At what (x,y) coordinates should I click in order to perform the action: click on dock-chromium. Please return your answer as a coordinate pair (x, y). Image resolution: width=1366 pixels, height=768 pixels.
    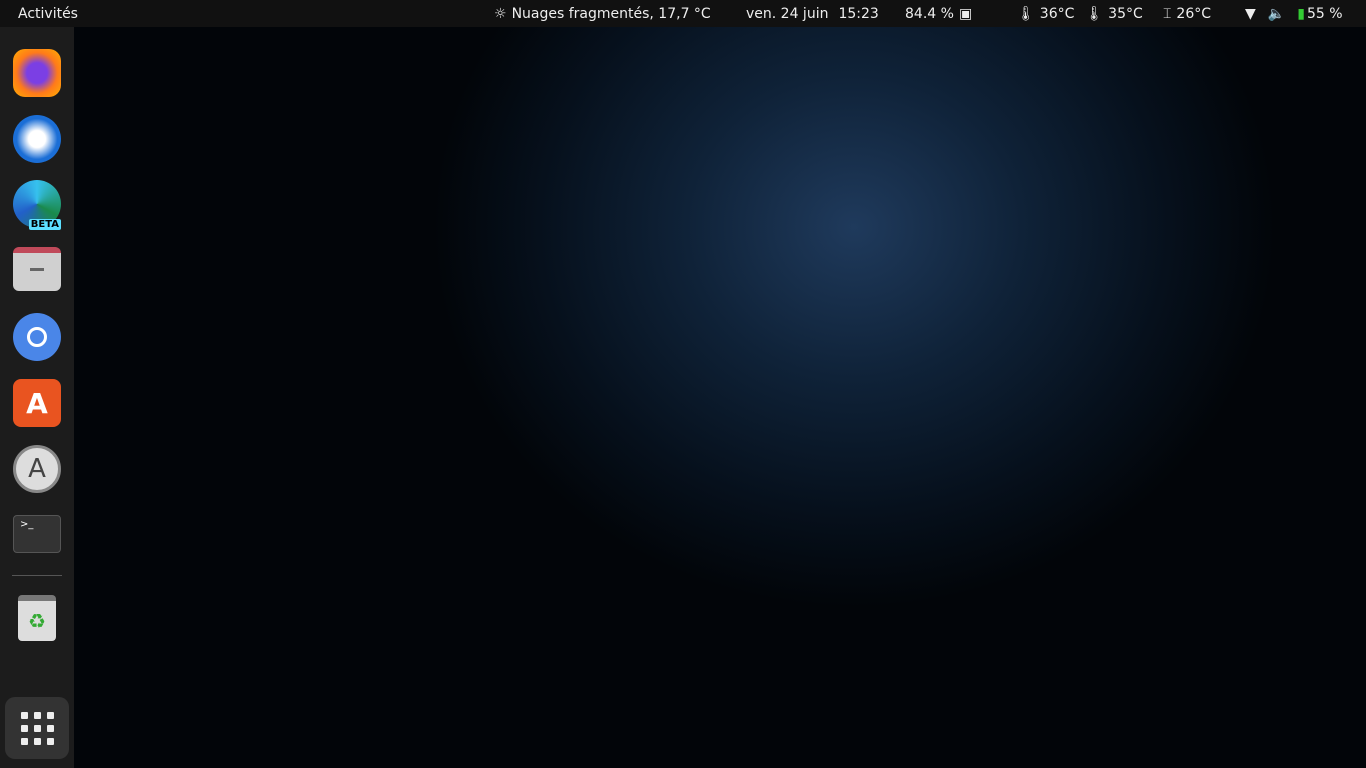
    Looking at the image, I should click on (37, 337).